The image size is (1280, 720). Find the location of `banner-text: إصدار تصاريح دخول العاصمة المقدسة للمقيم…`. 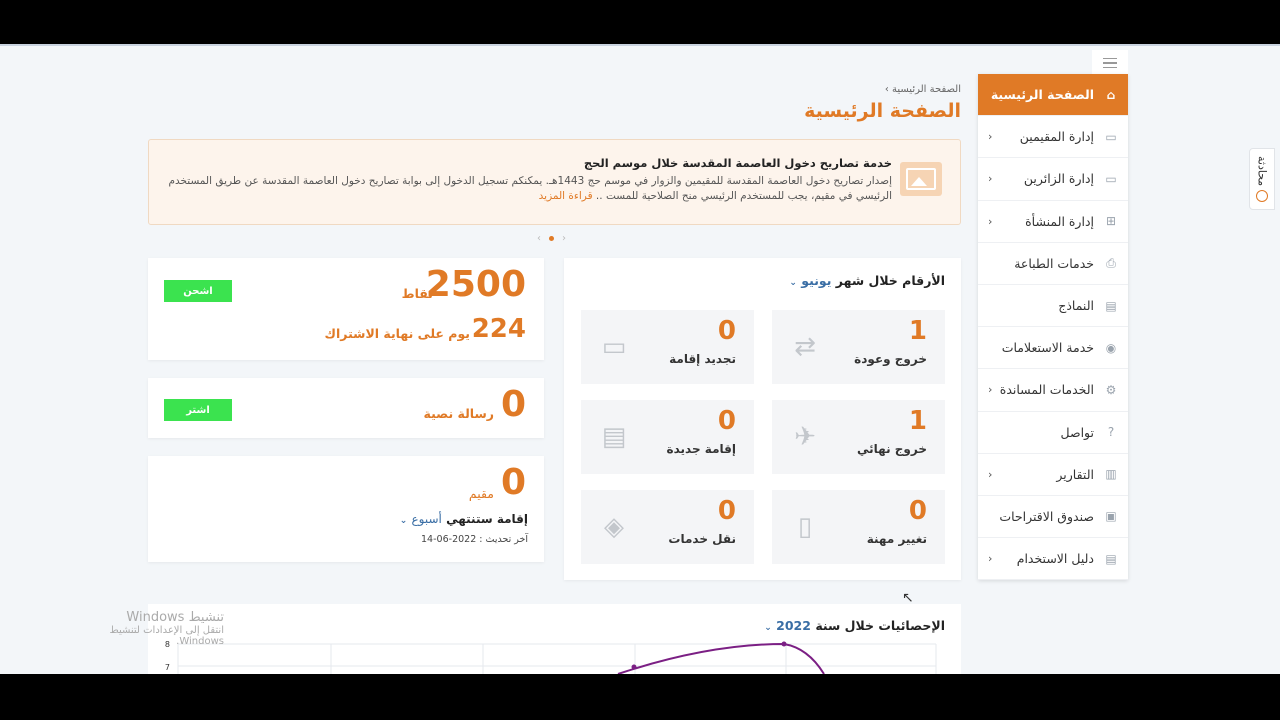

banner-text: إصدار تصاريح دخول العاصمة المقدسة للمقيم… is located at coordinates (530, 188).